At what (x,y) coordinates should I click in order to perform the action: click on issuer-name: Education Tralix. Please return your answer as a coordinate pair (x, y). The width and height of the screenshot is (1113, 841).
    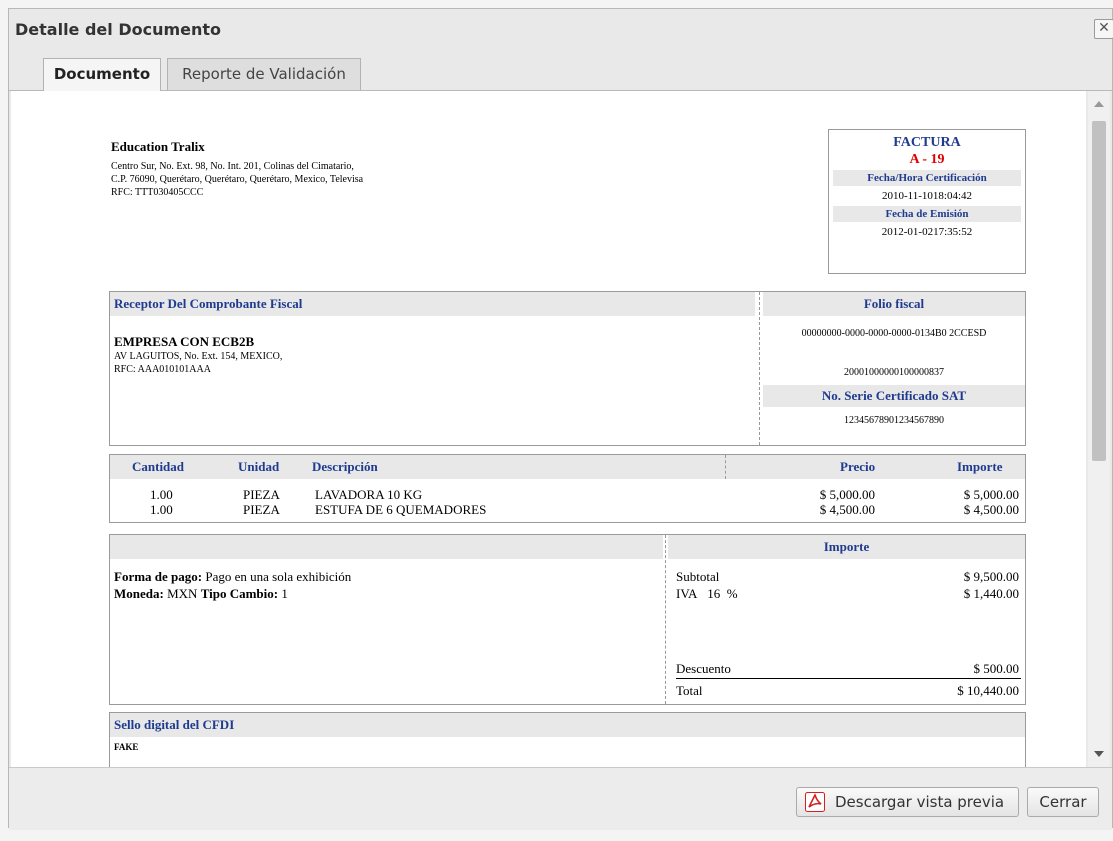
    Looking at the image, I should click on (158, 146).